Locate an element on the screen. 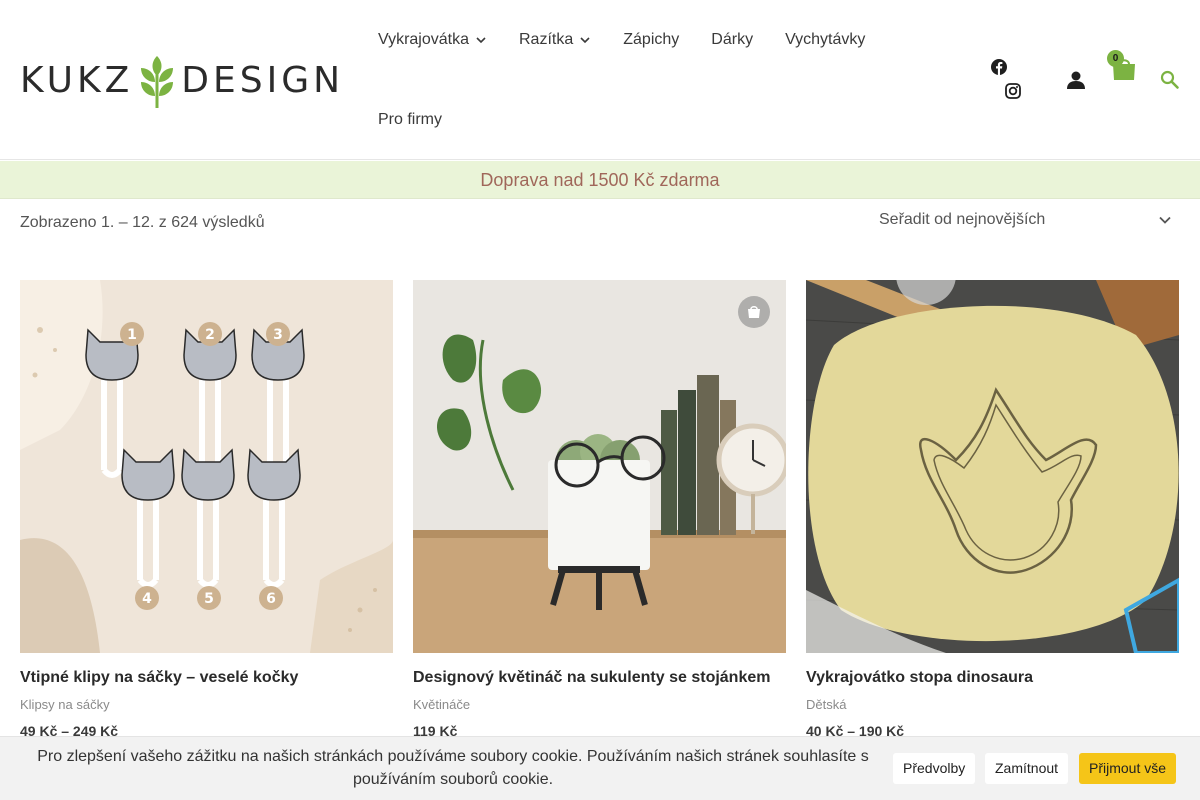 Image resolution: width=1200 pixels, height=800 pixels. clip-number: 4 is located at coordinates (147, 599).